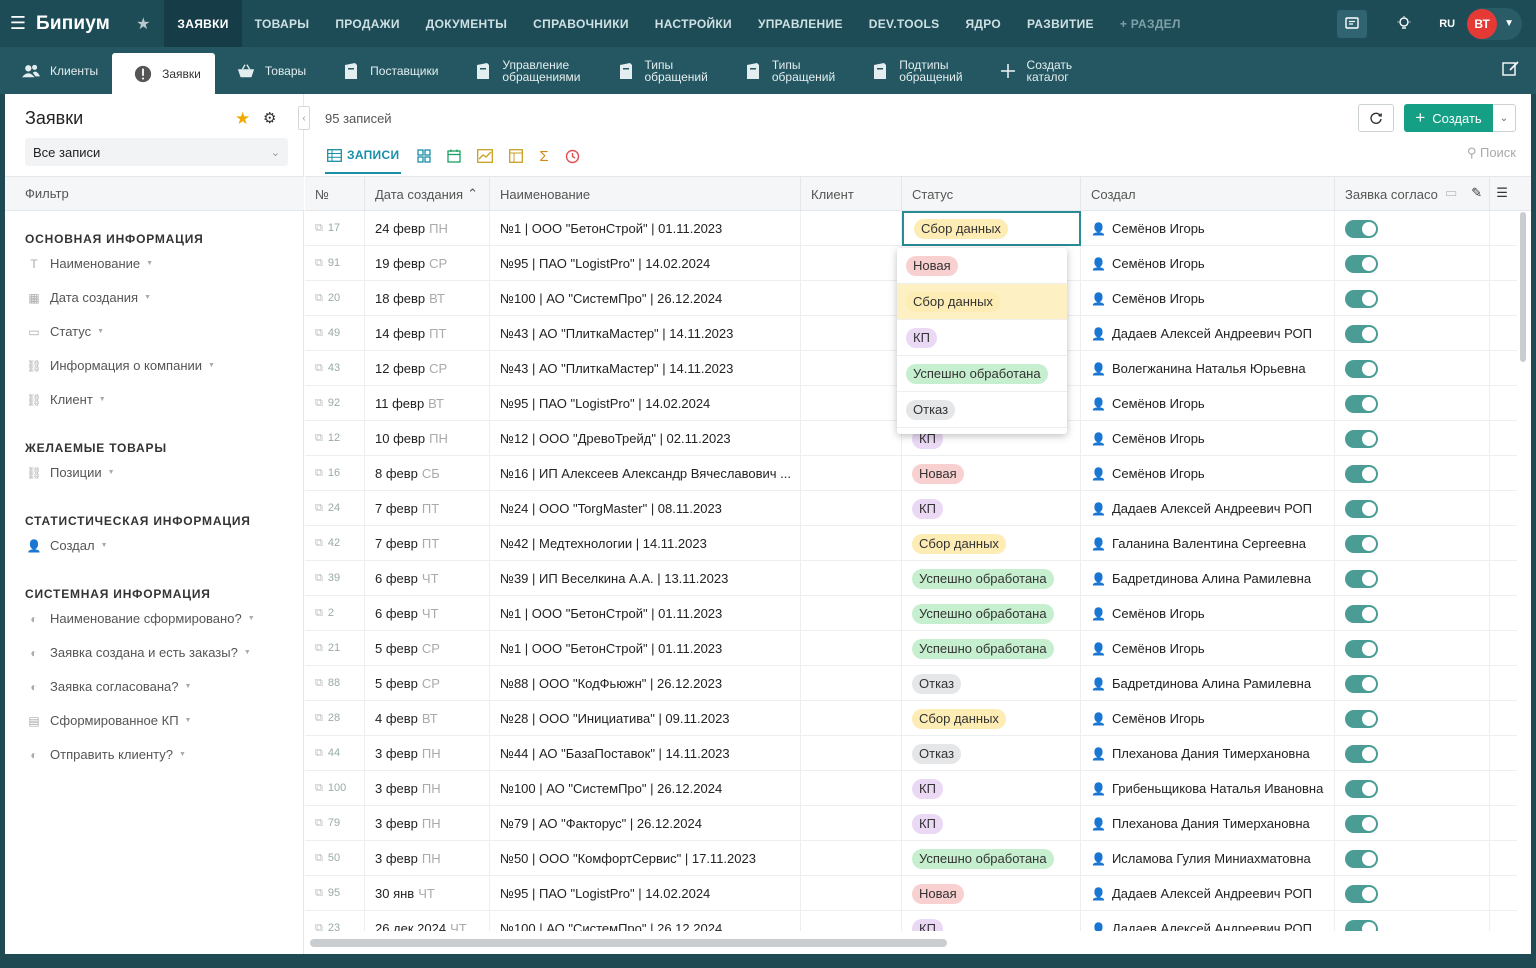 The height and width of the screenshot is (968, 1536). I want to click on filter-item: 👤 Создал ▼, so click(66, 545).